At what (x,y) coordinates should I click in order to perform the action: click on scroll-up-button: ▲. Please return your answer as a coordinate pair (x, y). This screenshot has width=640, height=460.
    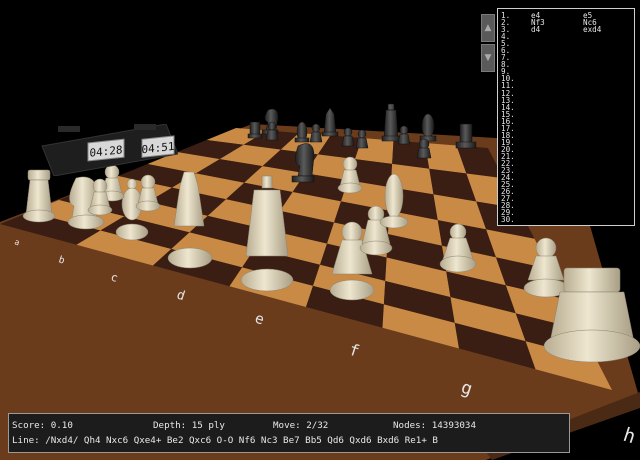
    Looking at the image, I should click on (488, 28).